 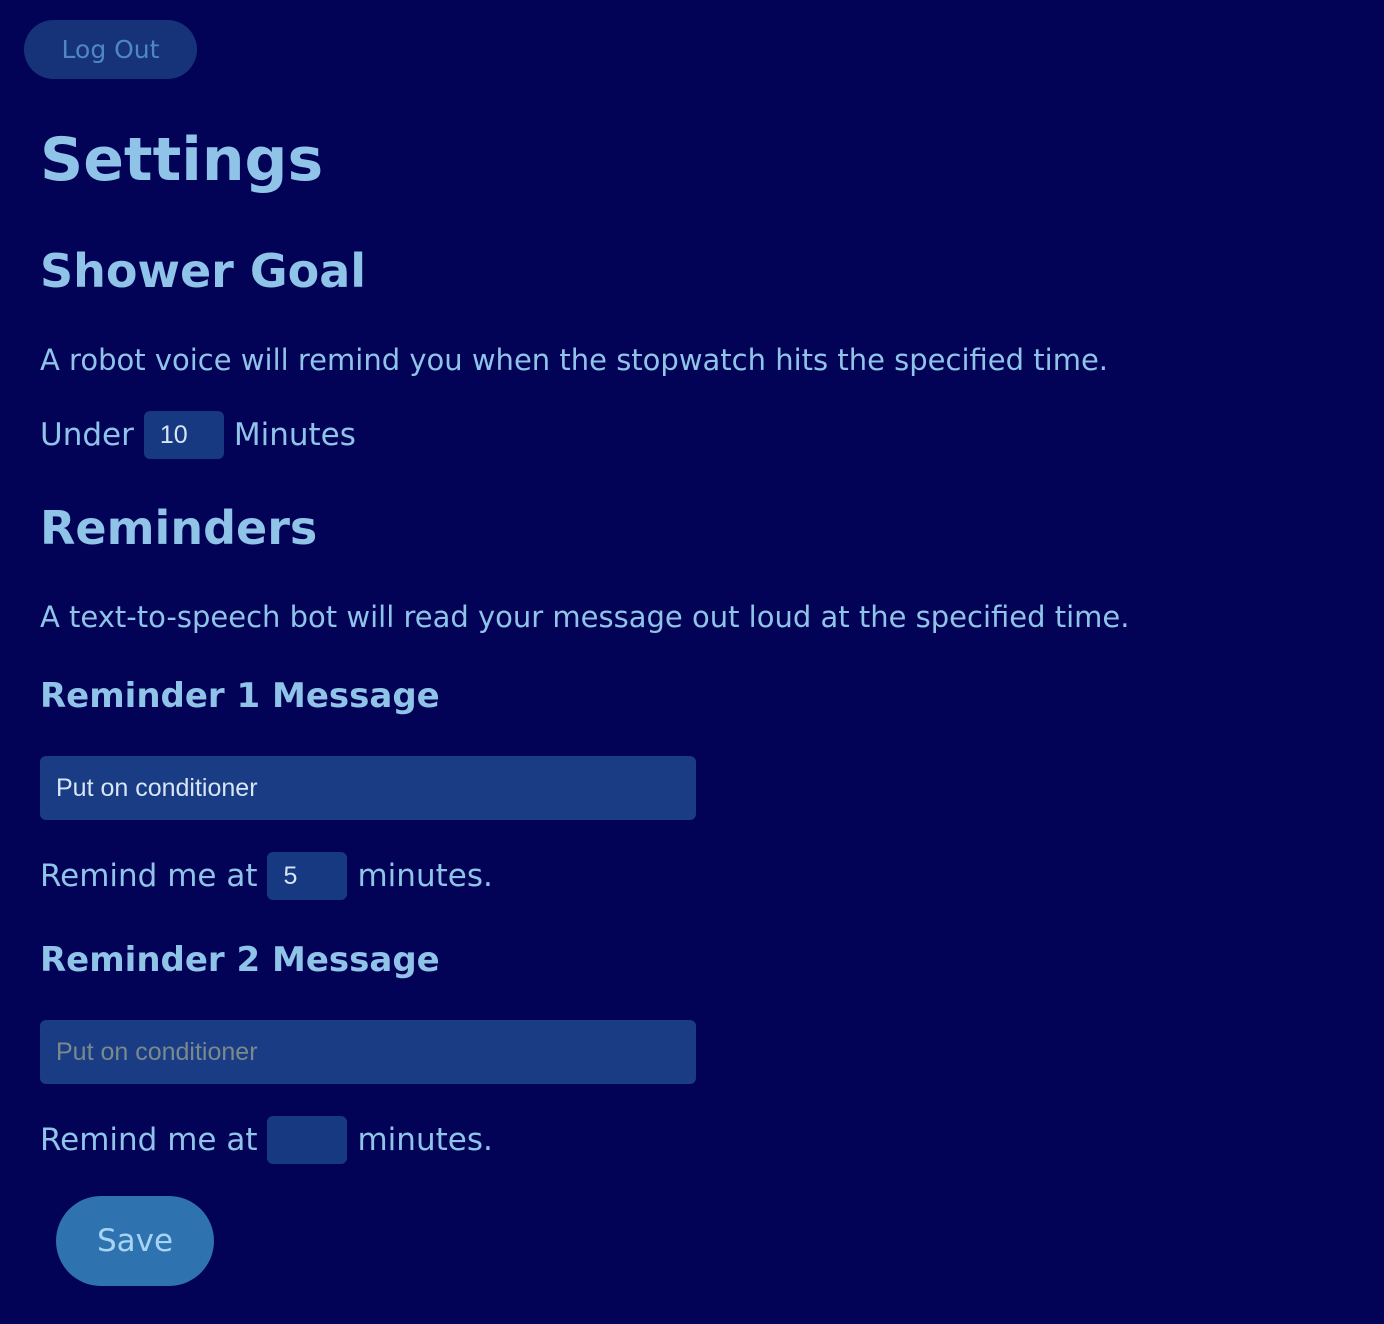 I want to click on reminder-1-heading: Reminder 1 Message, so click(x=240, y=696).